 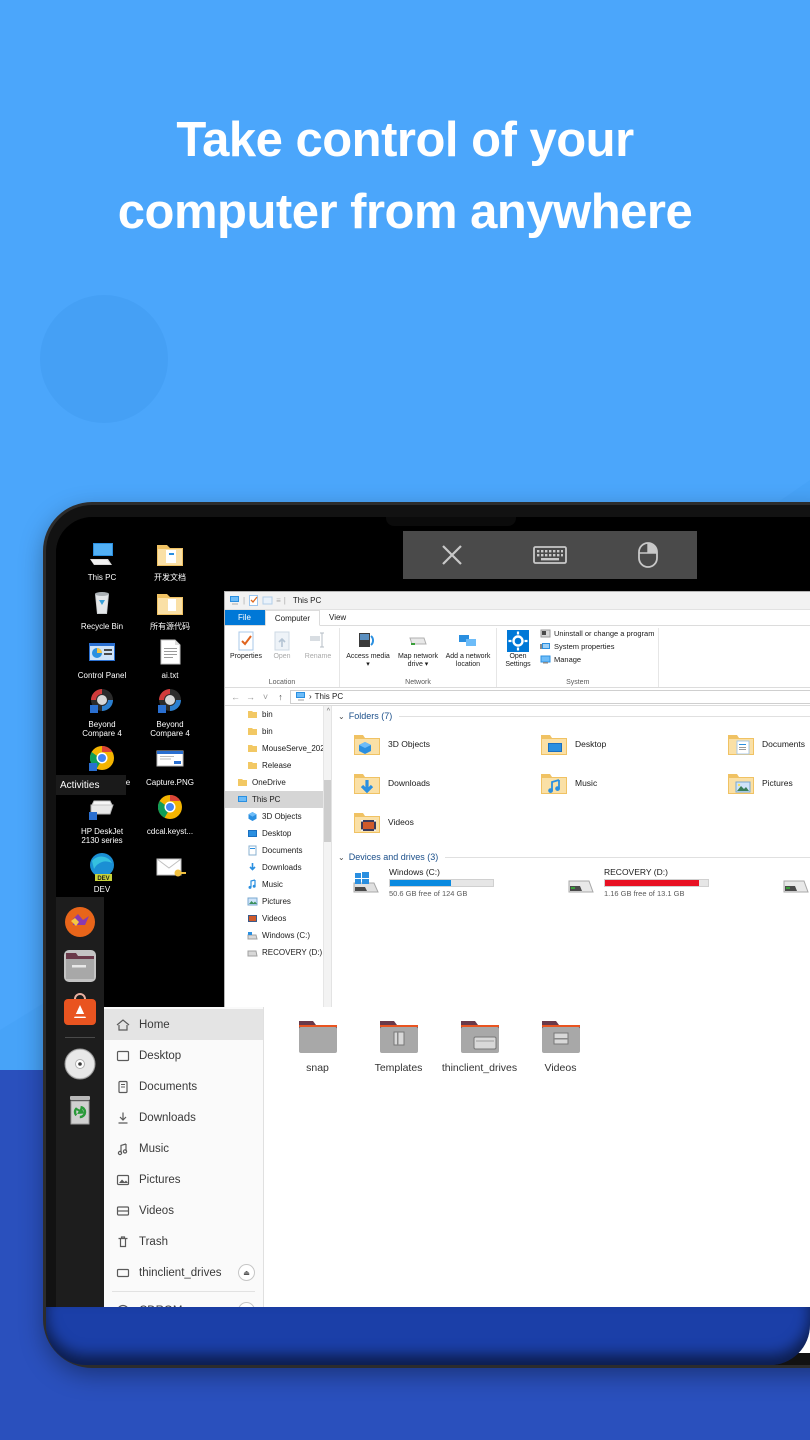 I want to click on nautilus-folder-templates: Templates, so click(x=398, y=1045).